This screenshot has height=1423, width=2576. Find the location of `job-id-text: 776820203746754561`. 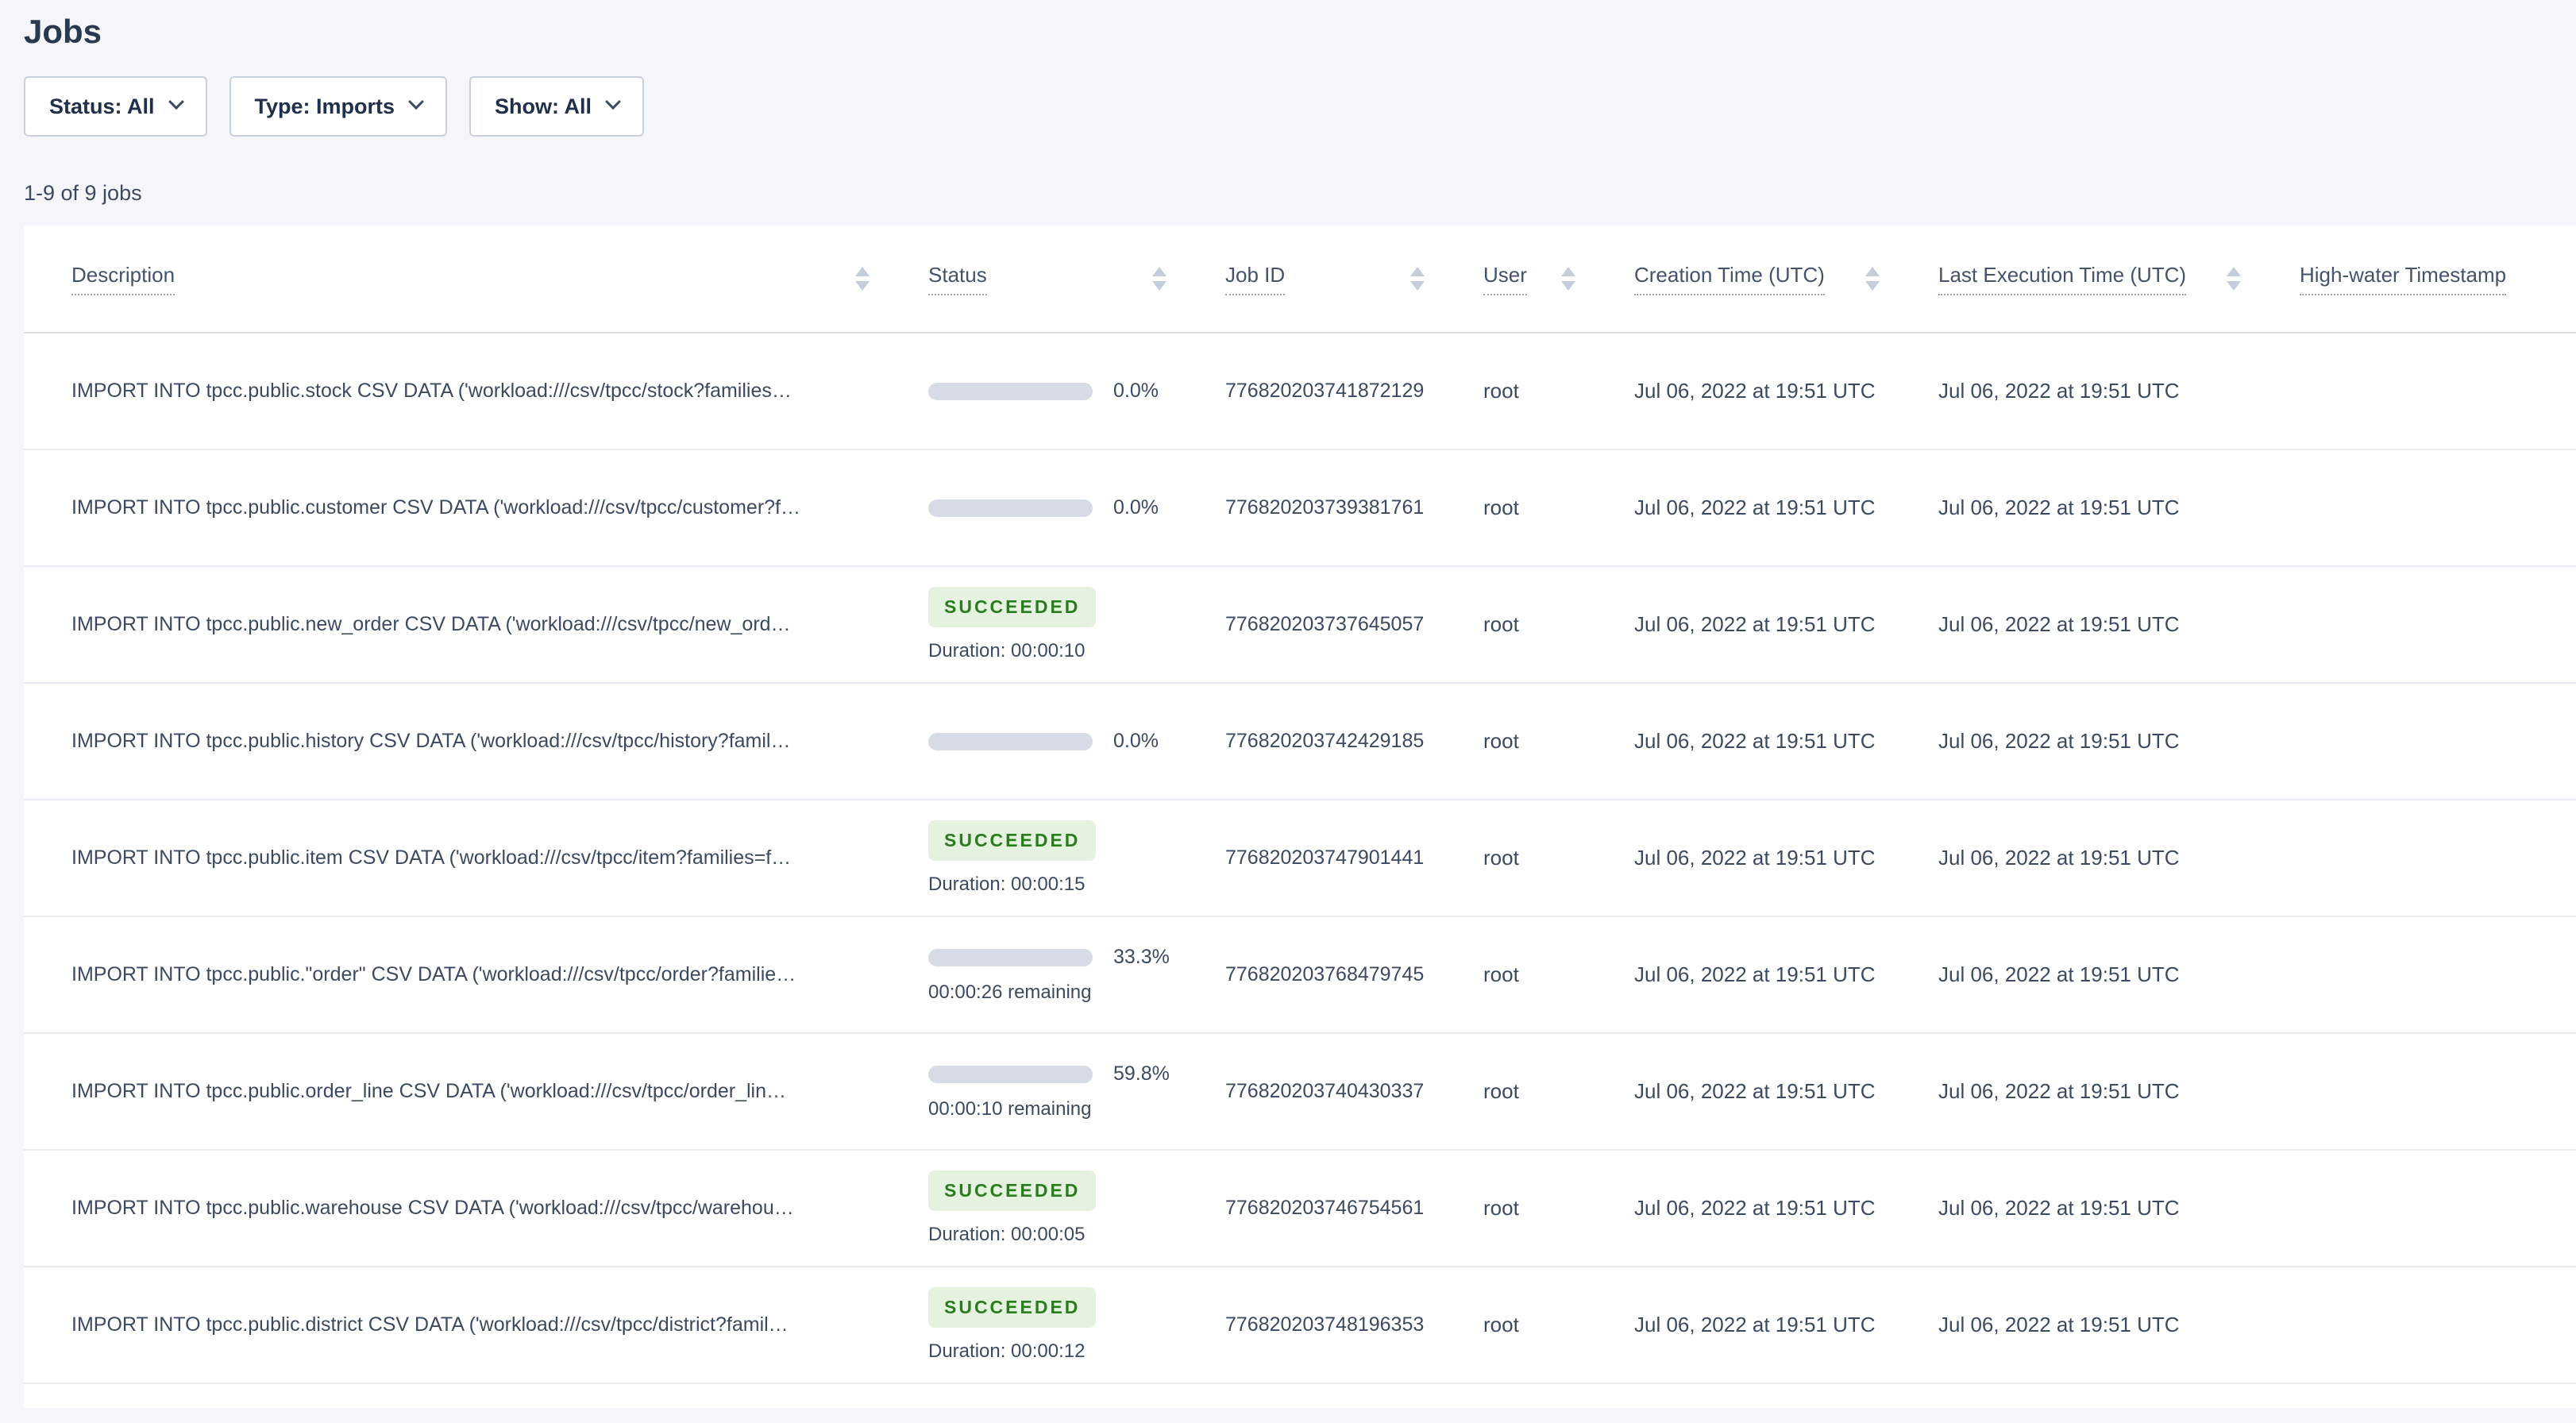

job-id-text: 776820203746754561 is located at coordinates (1325, 1208).